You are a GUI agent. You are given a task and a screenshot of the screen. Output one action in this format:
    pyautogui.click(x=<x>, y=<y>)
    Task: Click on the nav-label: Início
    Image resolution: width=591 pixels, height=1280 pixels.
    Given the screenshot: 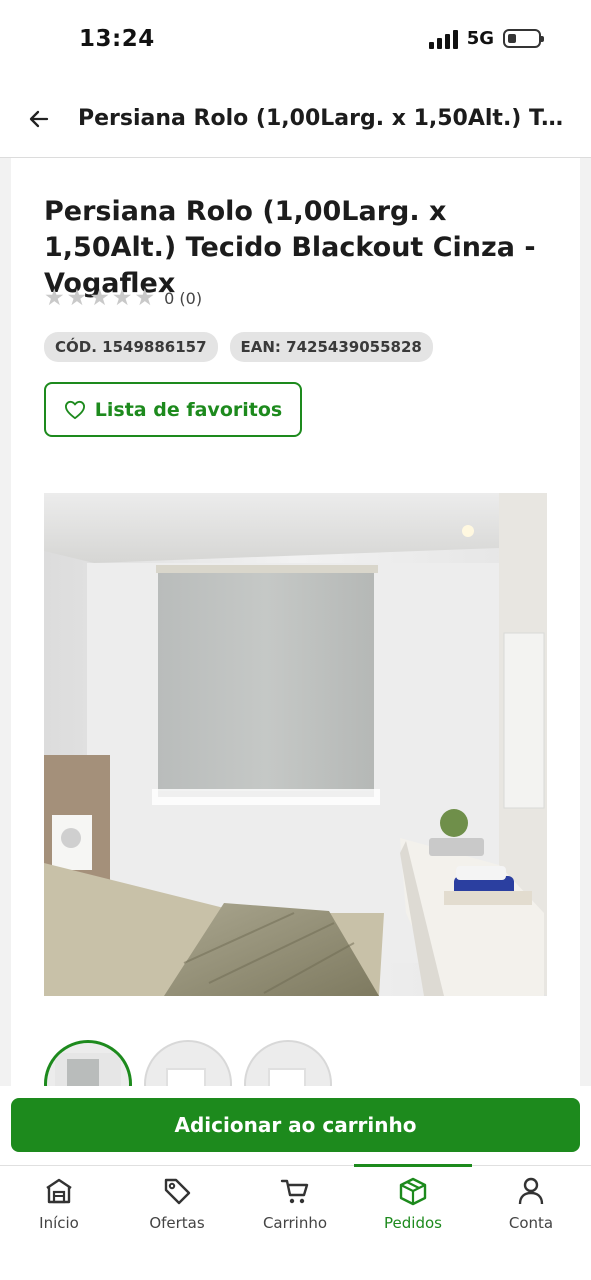 What is the action you would take?
    pyautogui.click(x=59, y=1223)
    